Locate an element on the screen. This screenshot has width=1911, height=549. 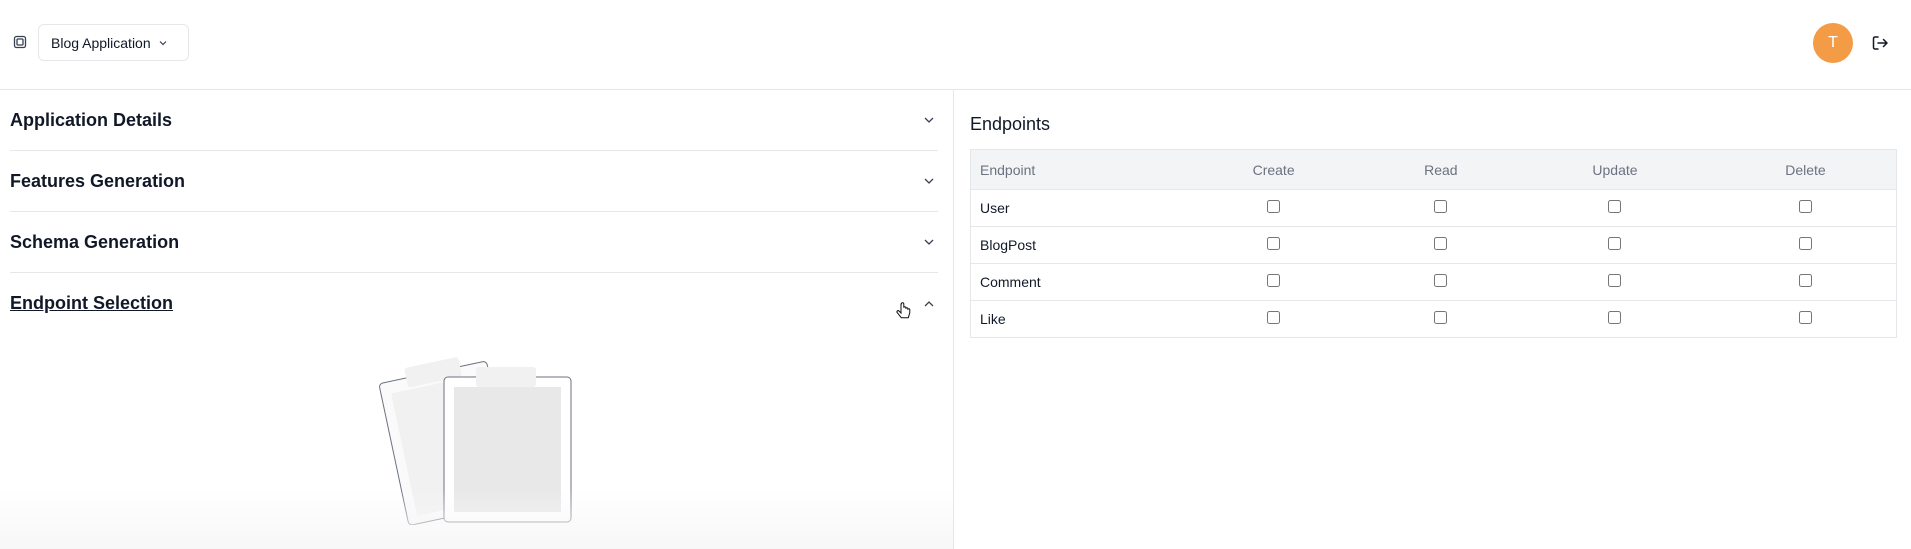
column-header-delete: Delete is located at coordinates (1805, 169).